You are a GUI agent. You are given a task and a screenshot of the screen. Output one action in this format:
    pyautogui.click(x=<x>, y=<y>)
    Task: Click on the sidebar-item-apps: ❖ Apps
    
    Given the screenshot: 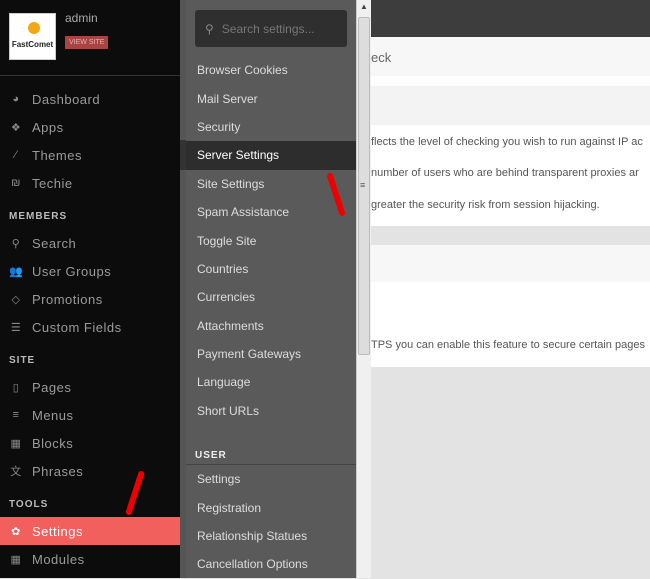 What is the action you would take?
    pyautogui.click(x=90, y=127)
    